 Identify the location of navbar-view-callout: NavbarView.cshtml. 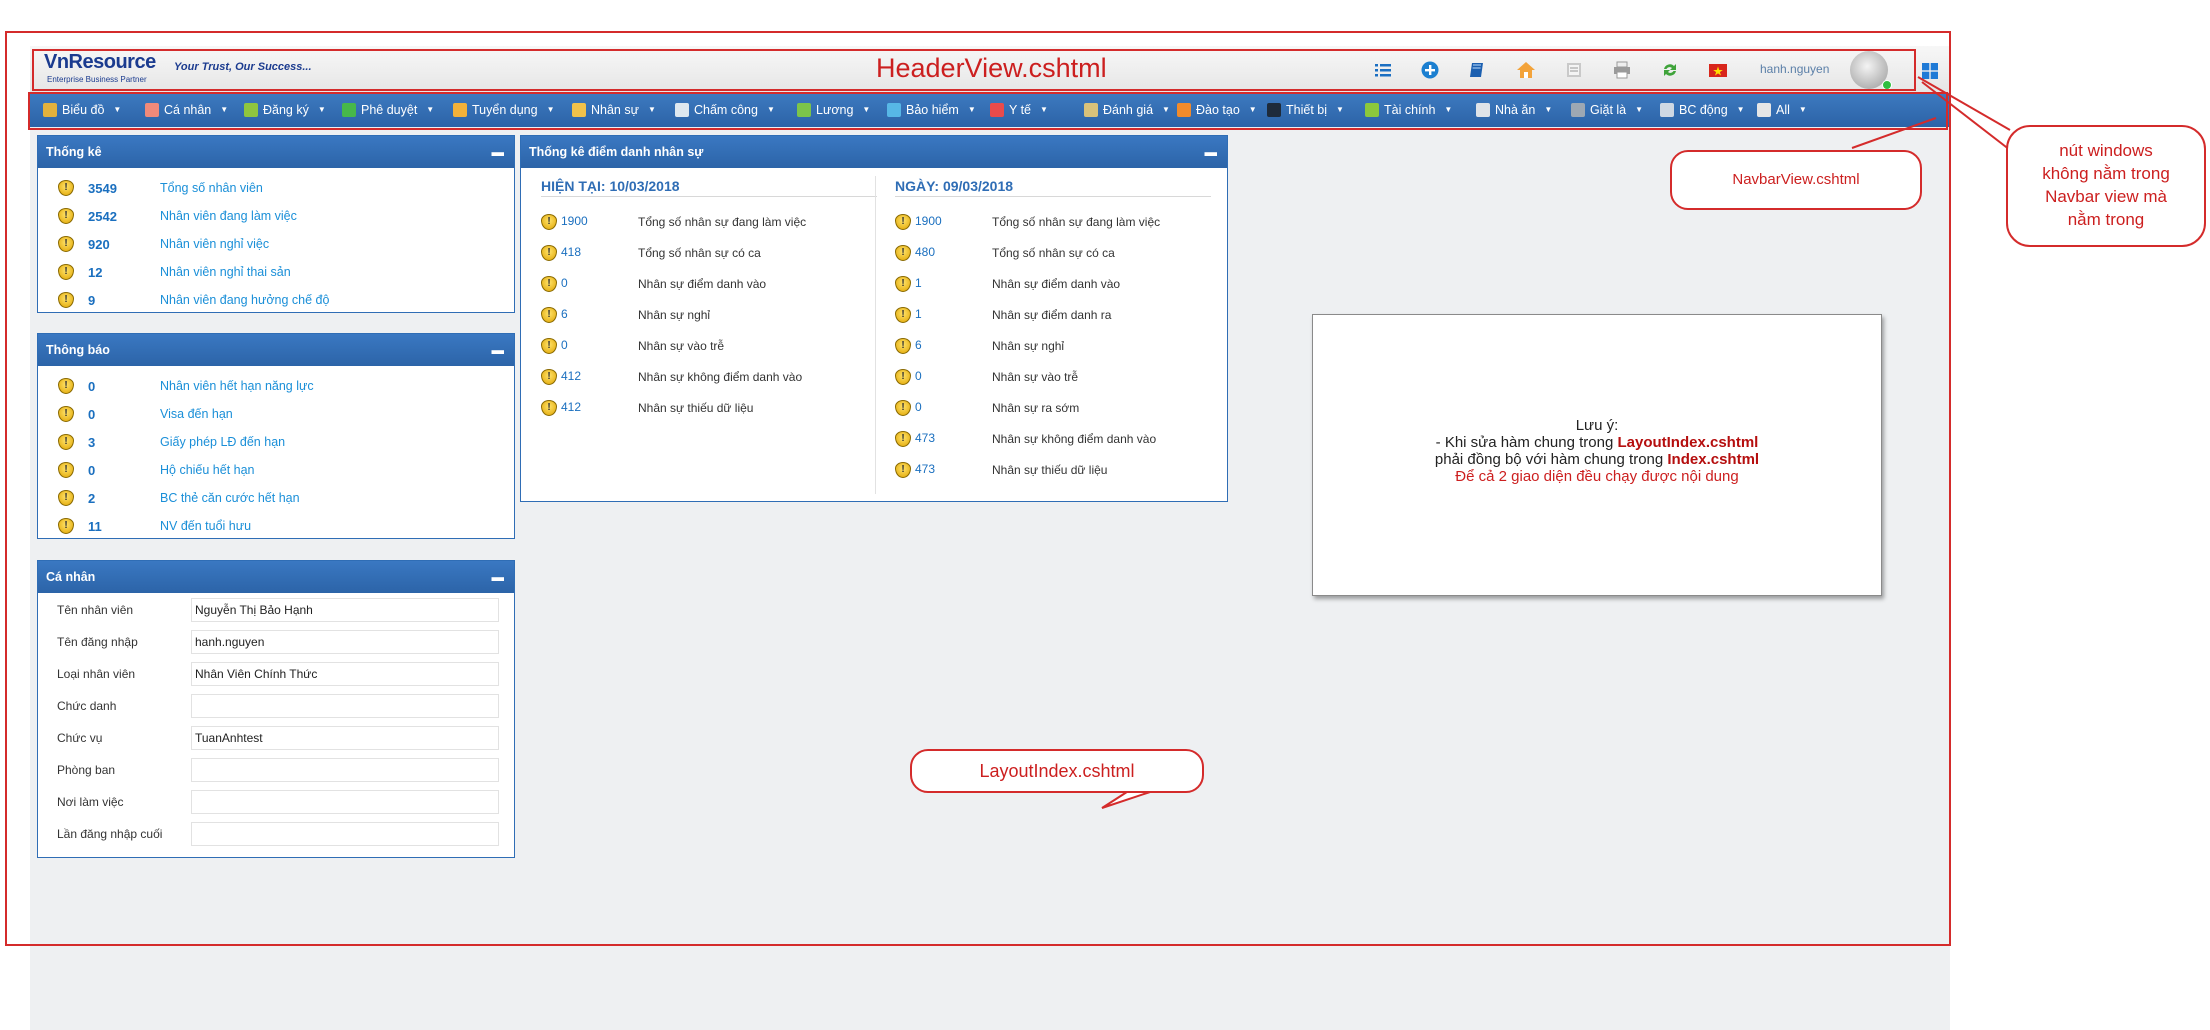
(1796, 180).